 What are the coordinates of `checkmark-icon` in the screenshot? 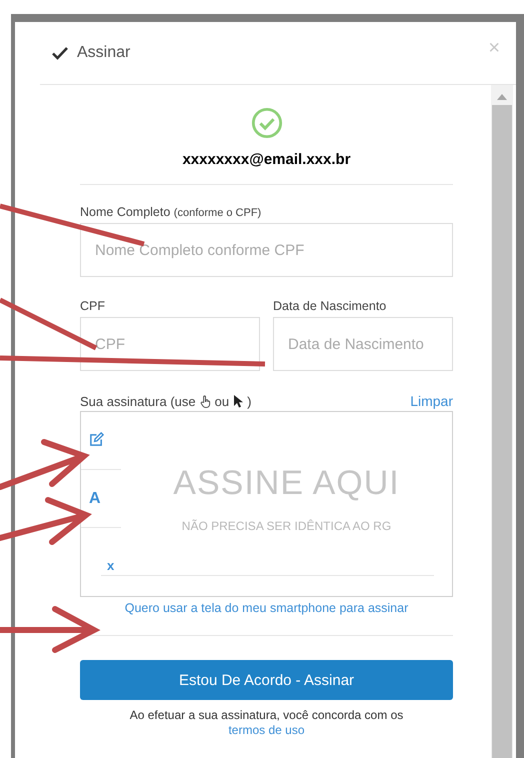 It's located at (60, 53).